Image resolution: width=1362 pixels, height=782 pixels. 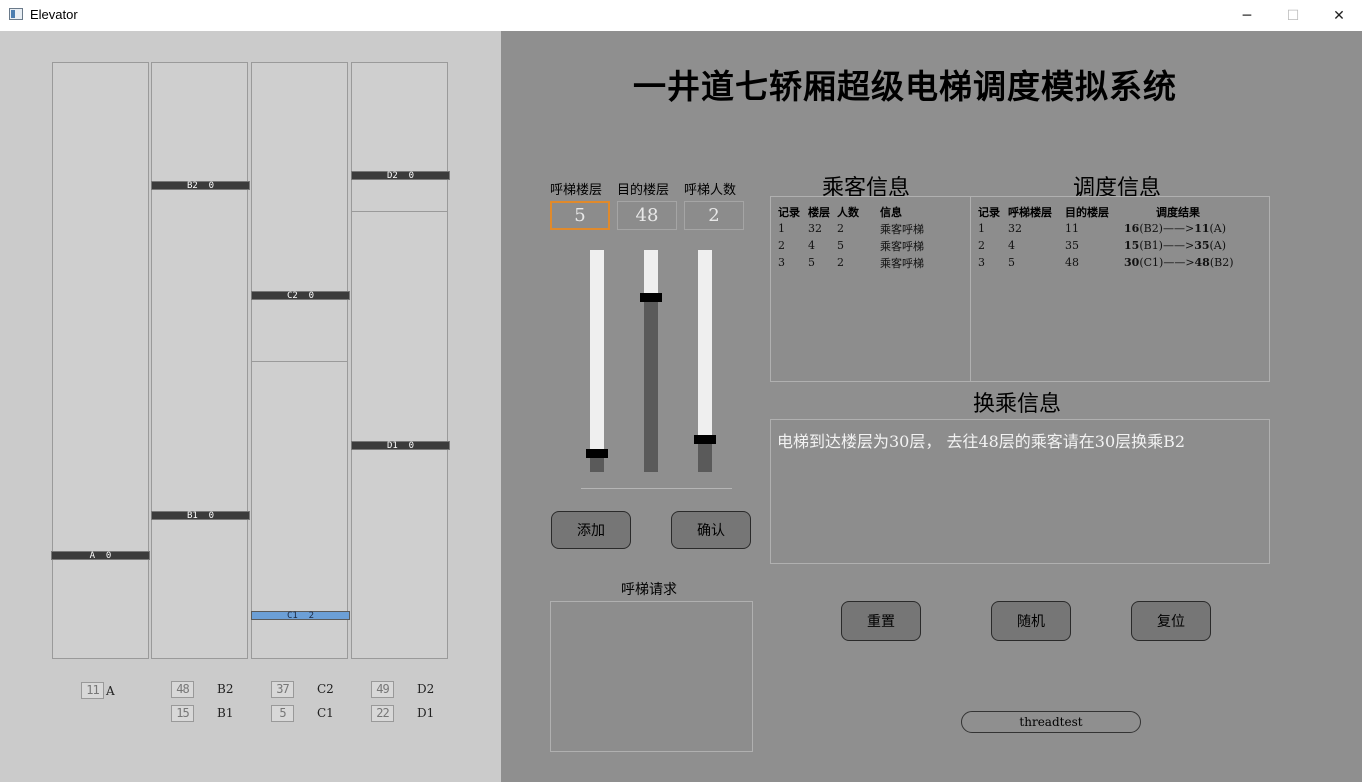 I want to click on col-result: 调度结果, so click(x=1178, y=212).